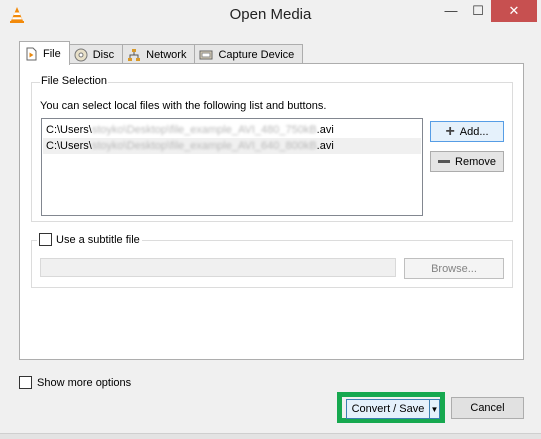 The height and width of the screenshot is (439, 541). I want to click on show-more-options-row: Show more options, so click(75, 382).